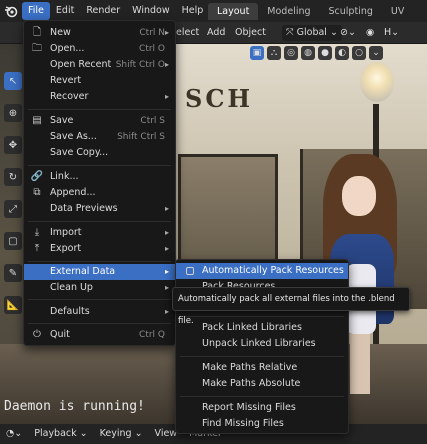 This screenshot has width=427, height=444. I want to click on menu-item-clean-up: Clean Up ▸, so click(99, 288).